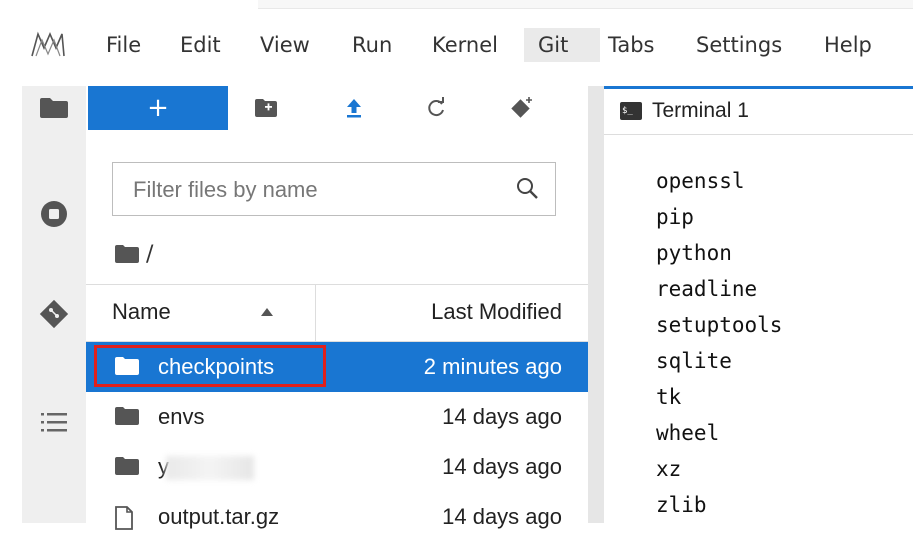 This screenshot has height=542, width=913. What do you see at coordinates (149, 254) in the screenshot?
I see `breadcrumb-root: /` at bounding box center [149, 254].